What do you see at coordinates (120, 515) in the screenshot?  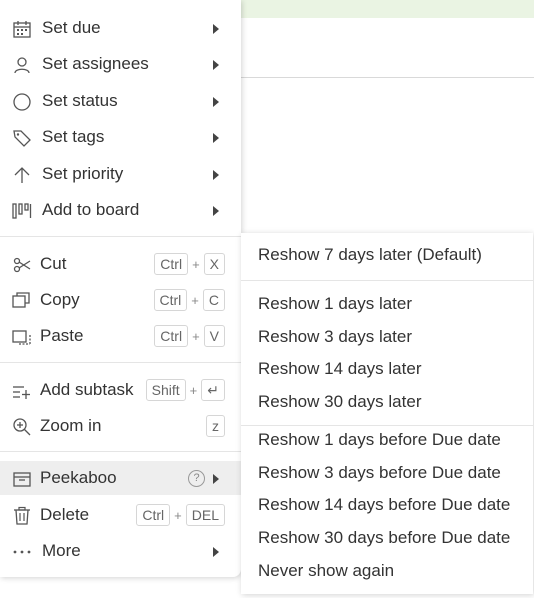 I see `menu-item-delete: Delete Ctrl + DEL` at bounding box center [120, 515].